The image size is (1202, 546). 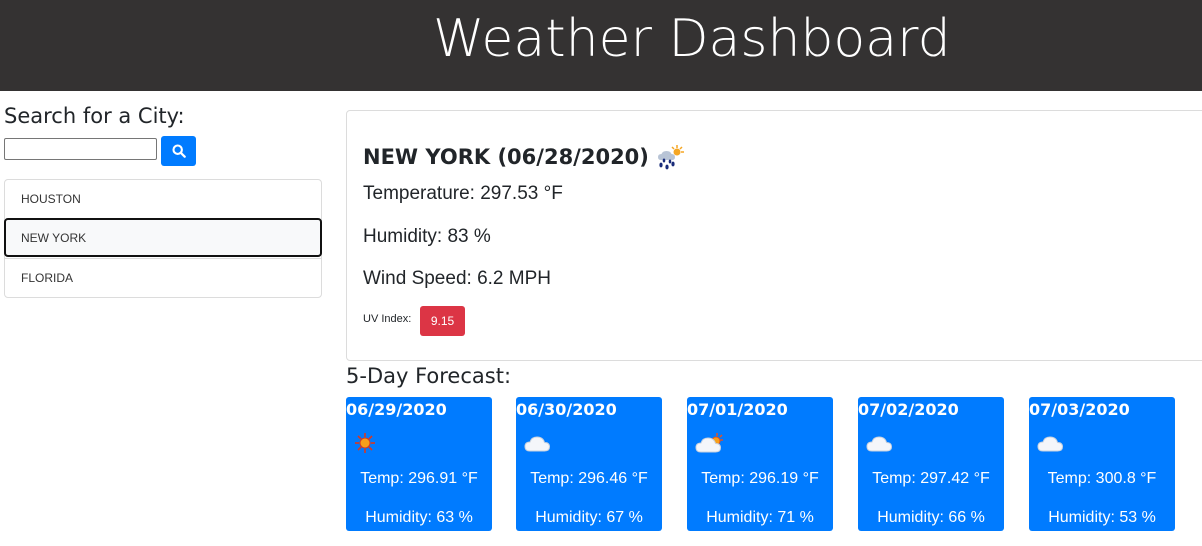 I want to click on forecast-temp: Temp: 296.46 °F, so click(x=589, y=478).